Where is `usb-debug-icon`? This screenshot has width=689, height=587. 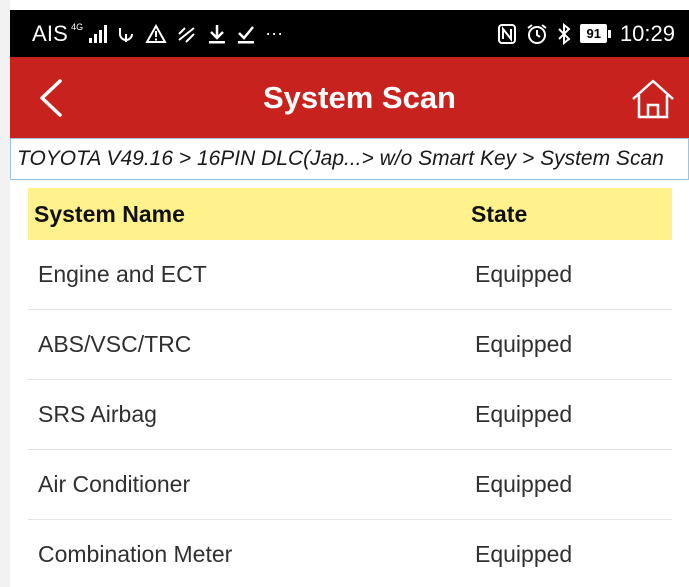
usb-debug-icon is located at coordinates (126, 34).